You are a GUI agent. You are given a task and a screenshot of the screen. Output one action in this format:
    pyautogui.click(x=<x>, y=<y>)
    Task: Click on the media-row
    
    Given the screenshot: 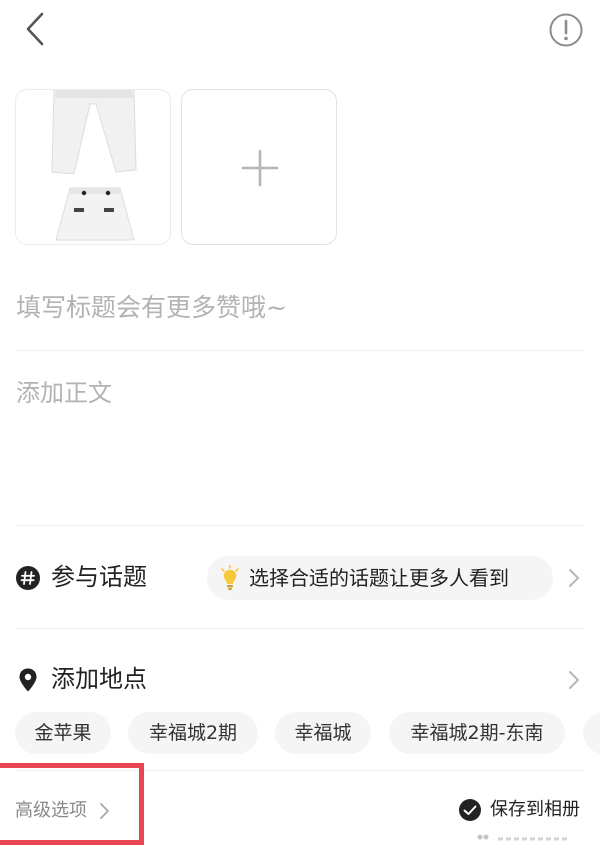 What is the action you would take?
    pyautogui.click(x=180, y=167)
    